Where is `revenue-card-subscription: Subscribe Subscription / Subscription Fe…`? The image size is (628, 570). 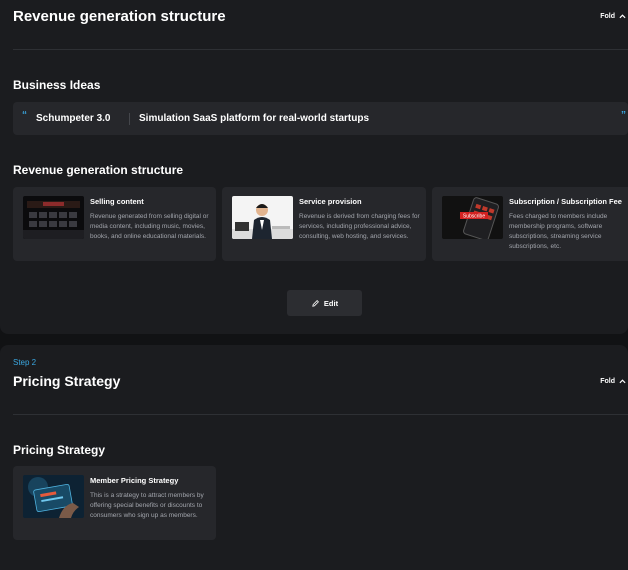
revenue-card-subscription: Subscribe Subscription / Subscription Fe… is located at coordinates (530, 224).